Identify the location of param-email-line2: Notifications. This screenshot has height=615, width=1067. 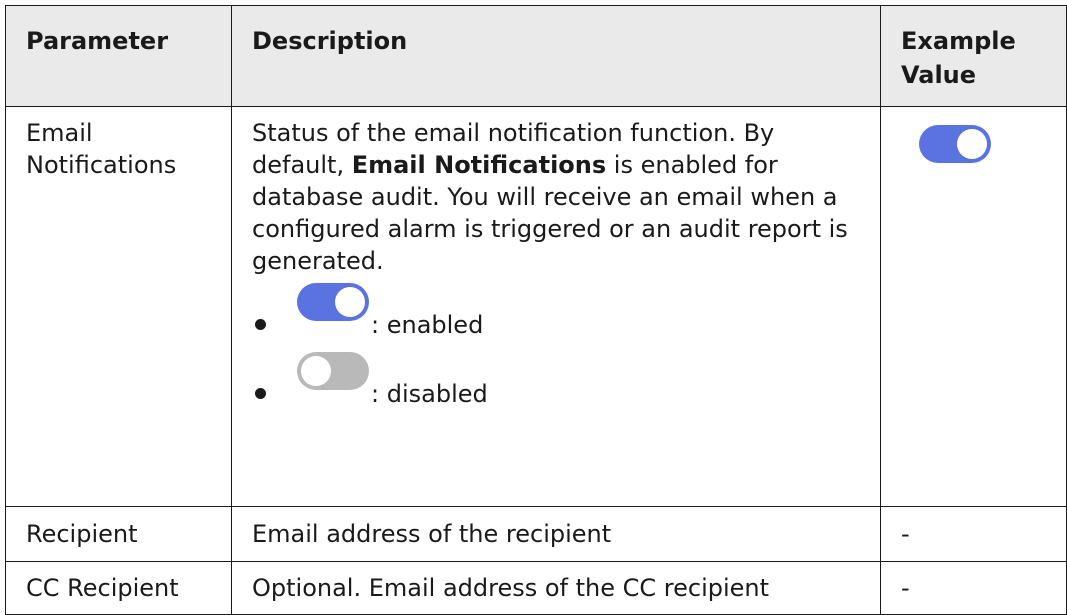
(101, 165).